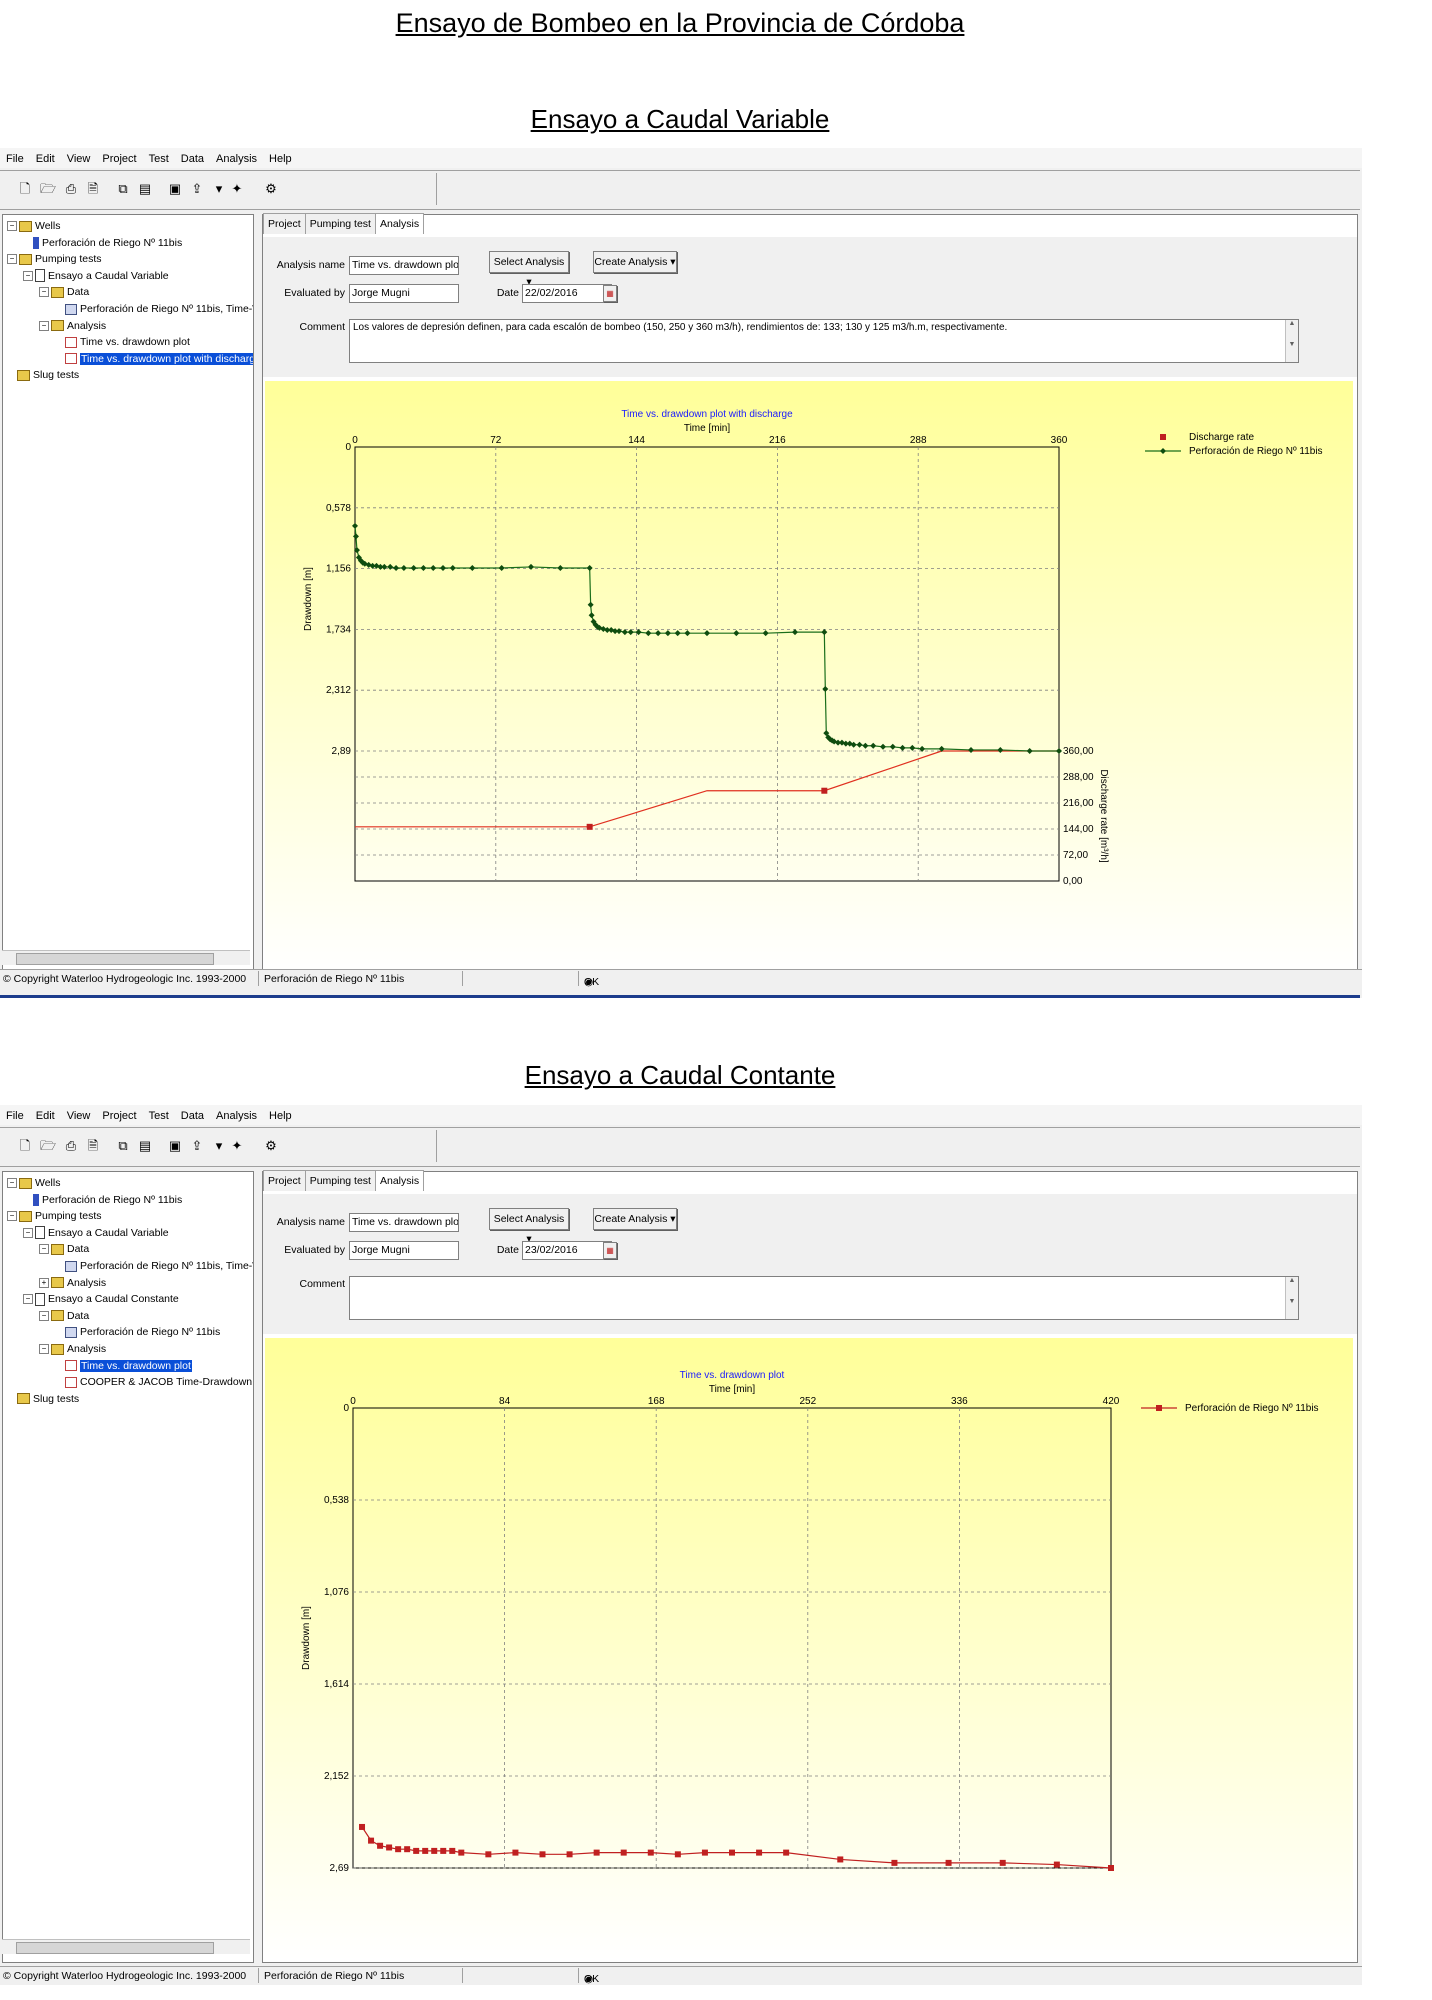 The image size is (1432, 2000). I want to click on analysis-name-input: Time vs. drawdown plot, so click(404, 1222).